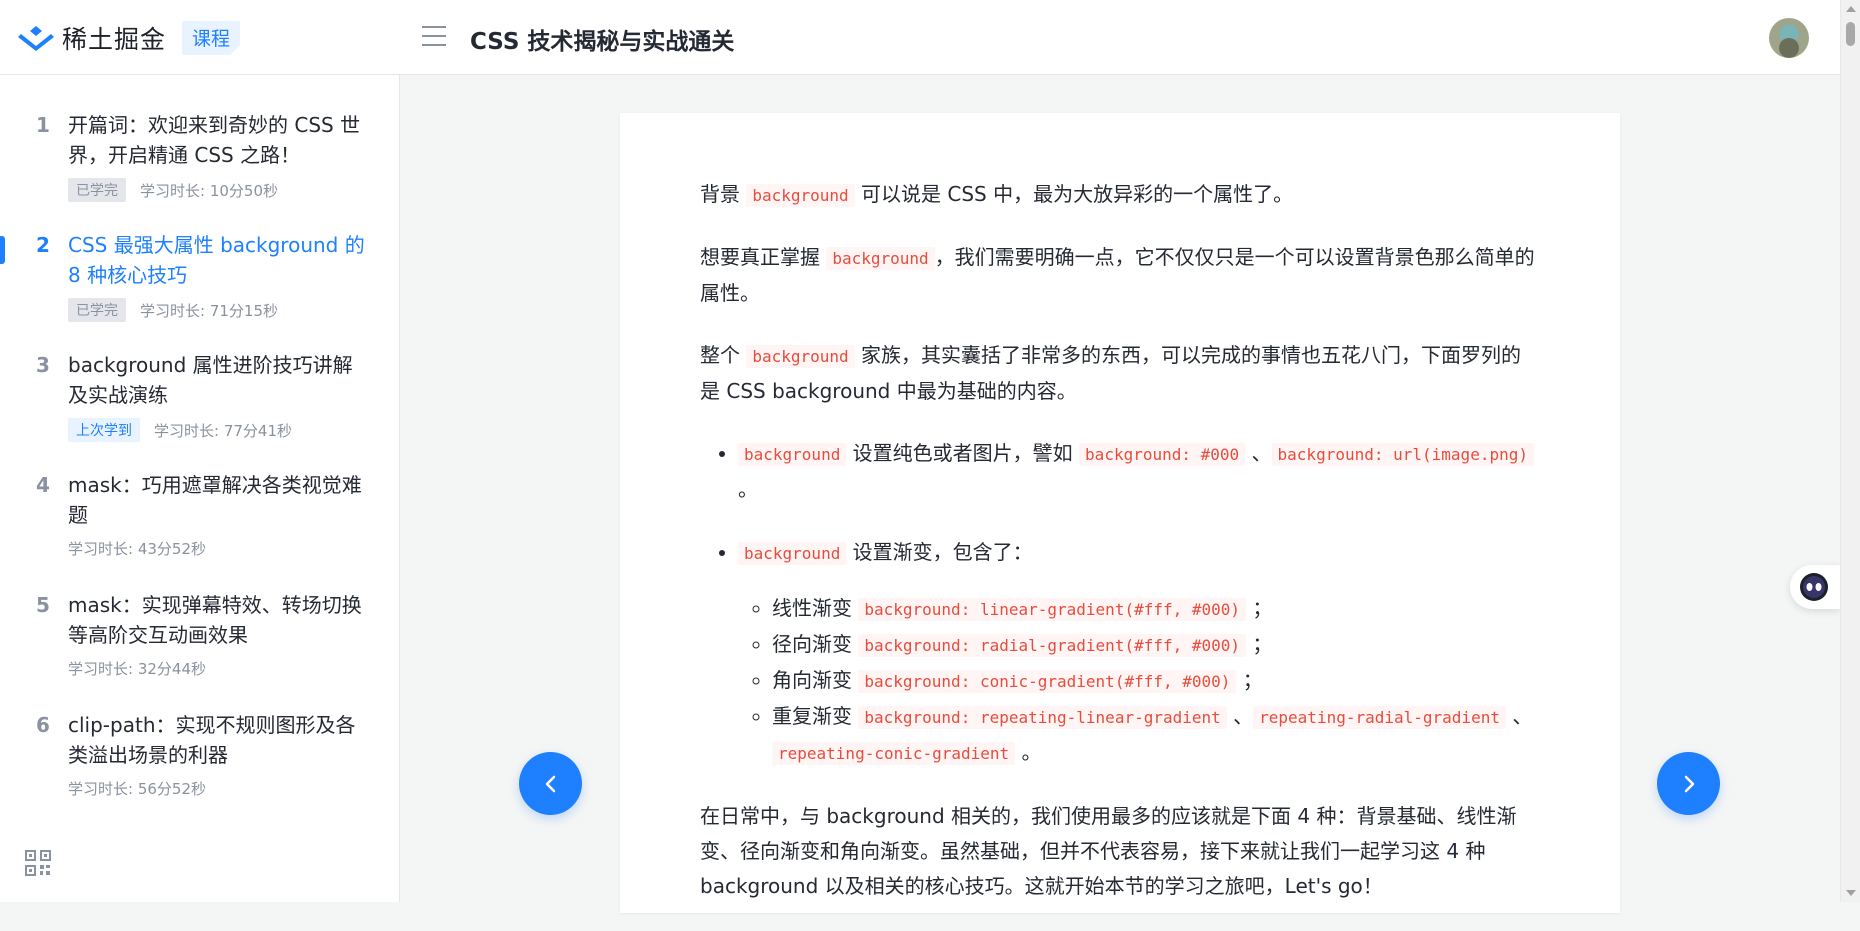 The image size is (1860, 931). I want to click on juejin-logo: 稀土掘金 课程, so click(129, 38).